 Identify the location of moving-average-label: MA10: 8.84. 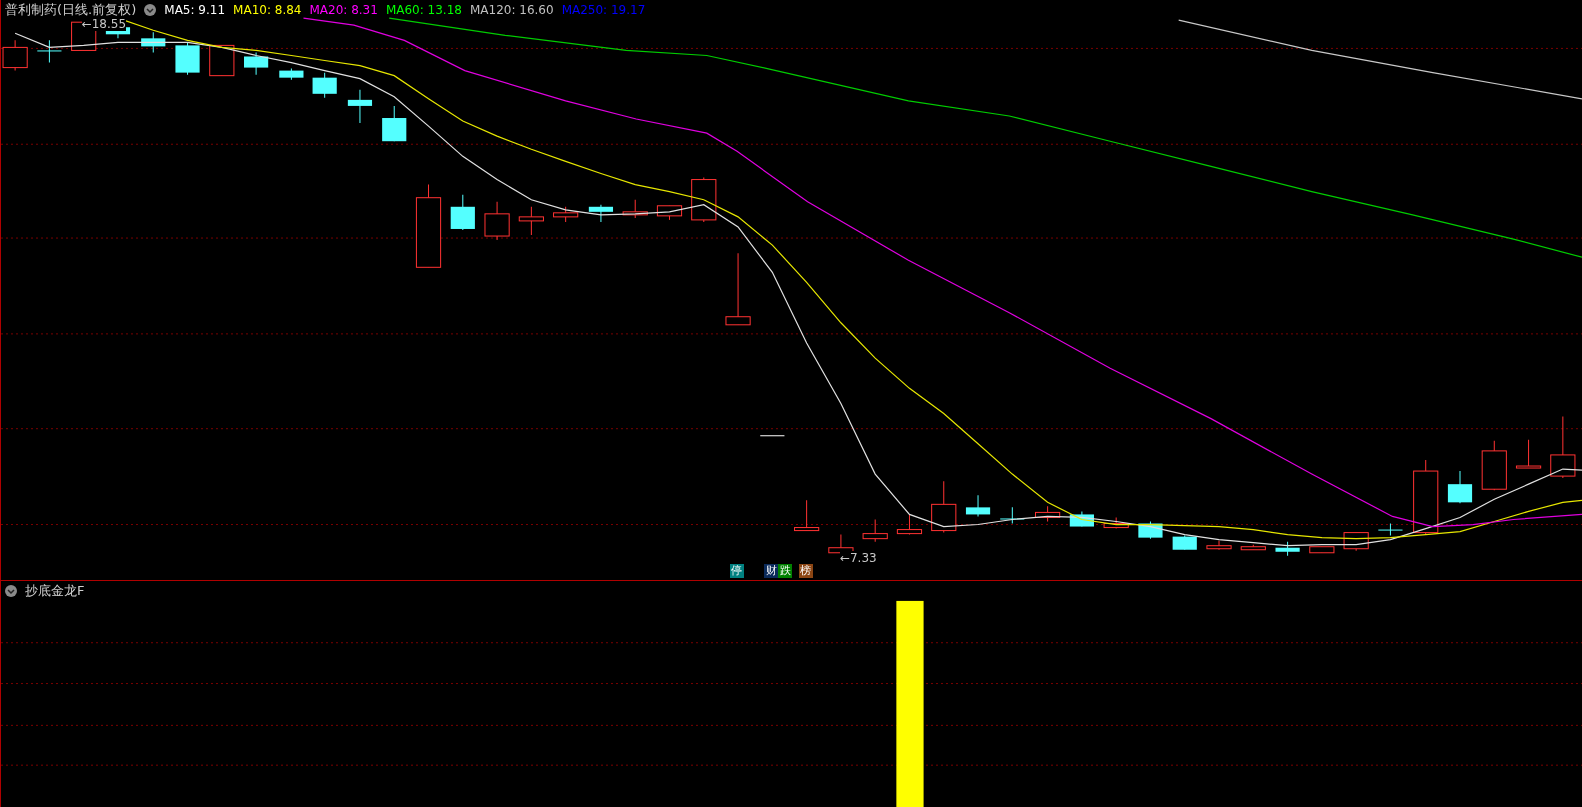
(267, 10).